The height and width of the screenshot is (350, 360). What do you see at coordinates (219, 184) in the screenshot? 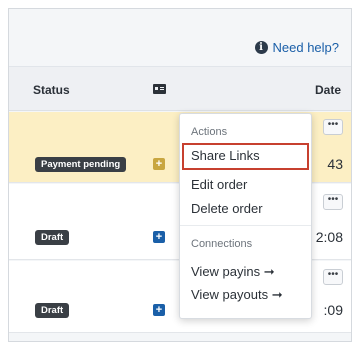
I see `menu-item-edit-order: Edit order` at bounding box center [219, 184].